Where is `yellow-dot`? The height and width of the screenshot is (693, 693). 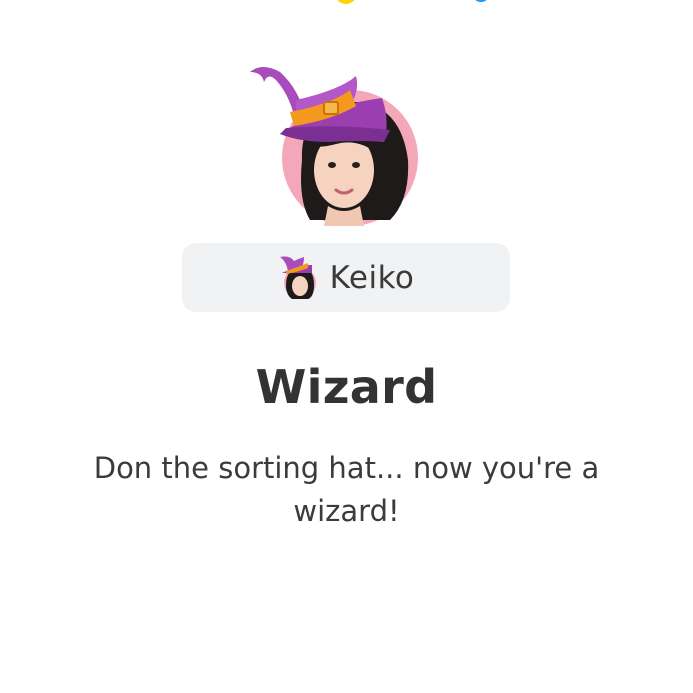 yellow-dot is located at coordinates (346, 2).